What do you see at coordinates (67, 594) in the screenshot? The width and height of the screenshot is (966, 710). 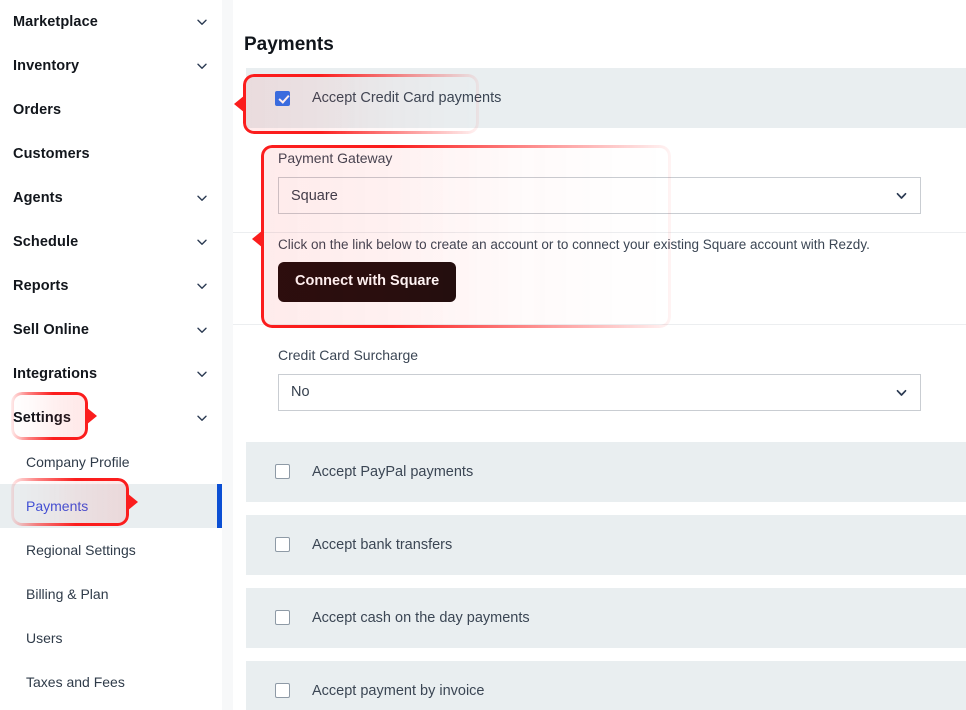 I see `sidebar-subitem-label: Billing & Plan` at bounding box center [67, 594].